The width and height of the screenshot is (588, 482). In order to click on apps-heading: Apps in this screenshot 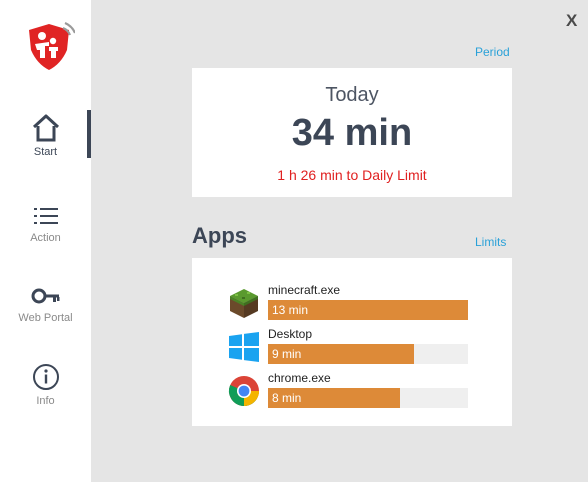, I will do `click(219, 235)`.